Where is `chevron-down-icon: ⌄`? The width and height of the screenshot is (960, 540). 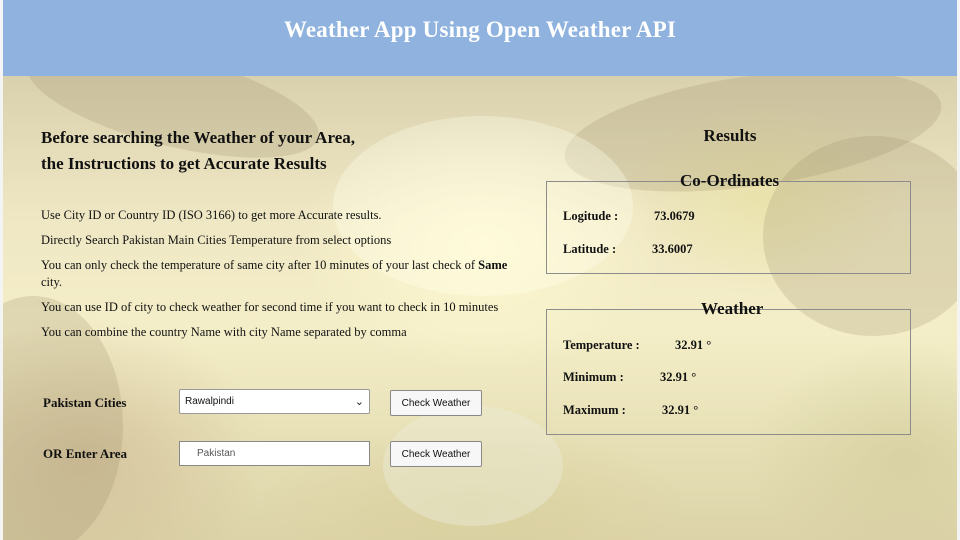 chevron-down-icon: ⌄ is located at coordinates (359, 402).